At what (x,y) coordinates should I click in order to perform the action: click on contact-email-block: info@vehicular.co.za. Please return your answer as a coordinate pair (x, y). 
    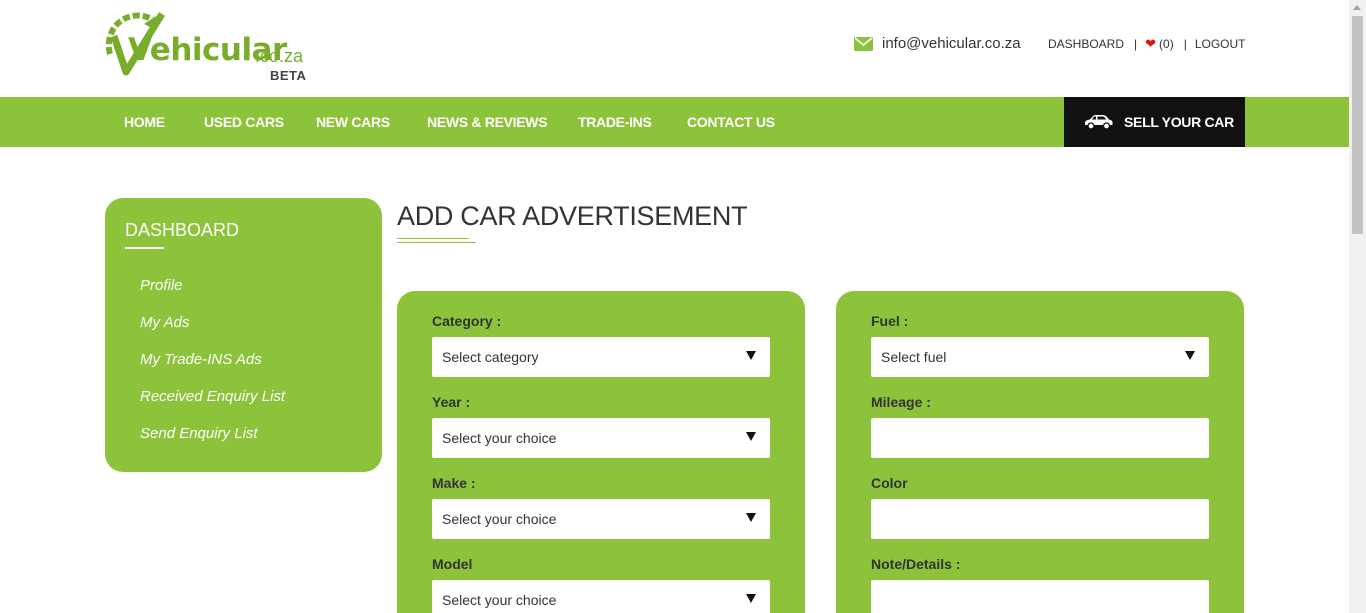
    Looking at the image, I should click on (937, 43).